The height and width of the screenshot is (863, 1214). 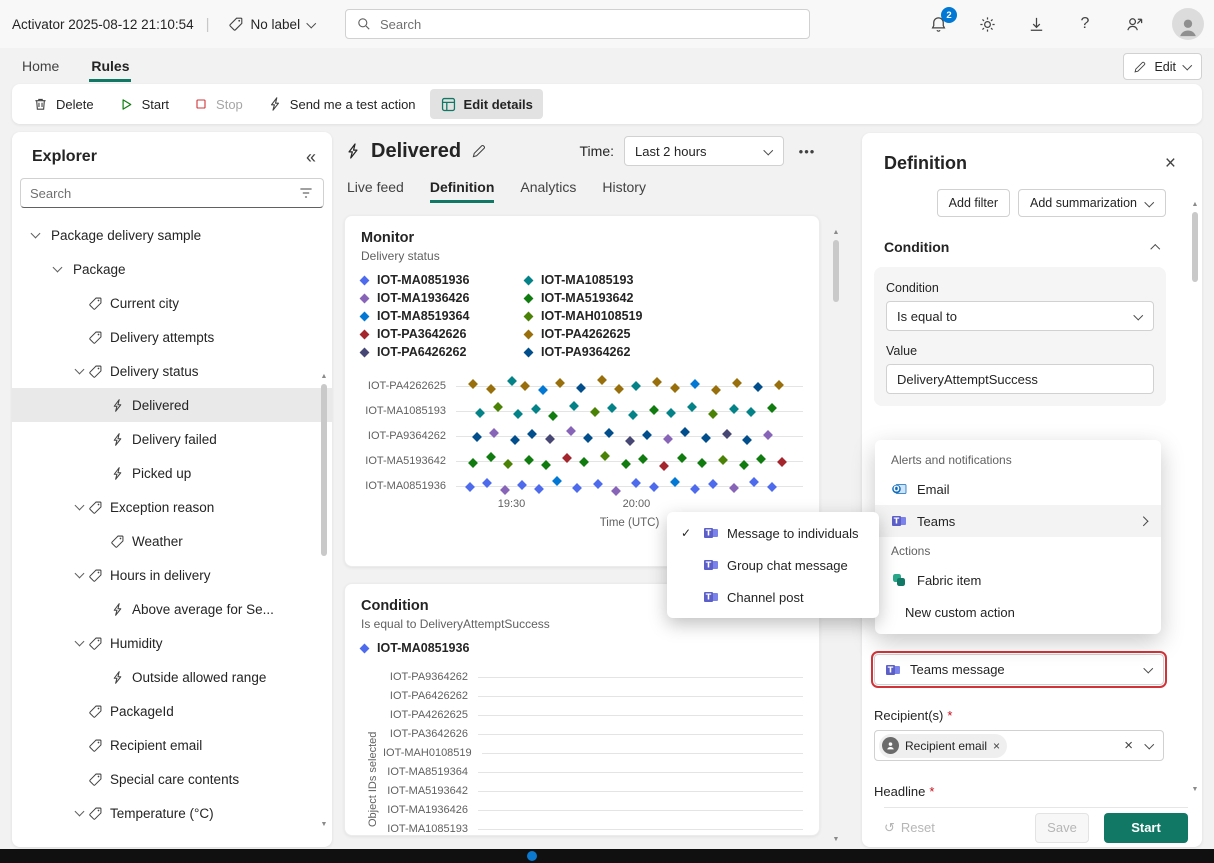 I want to click on close-icon: ×, so click(x=1170, y=163).